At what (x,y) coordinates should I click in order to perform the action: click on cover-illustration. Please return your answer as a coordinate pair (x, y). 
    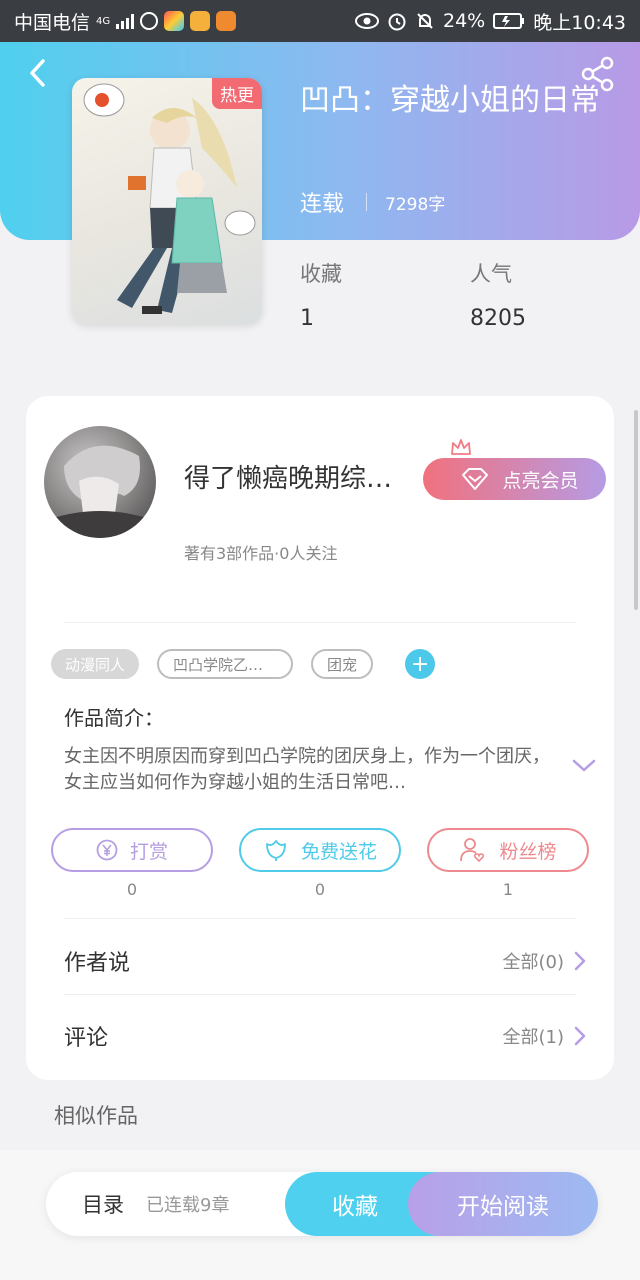
    Looking at the image, I should click on (169, 198).